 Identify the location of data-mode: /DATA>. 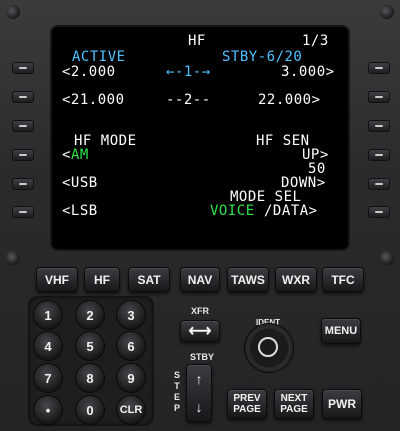
(291, 211).